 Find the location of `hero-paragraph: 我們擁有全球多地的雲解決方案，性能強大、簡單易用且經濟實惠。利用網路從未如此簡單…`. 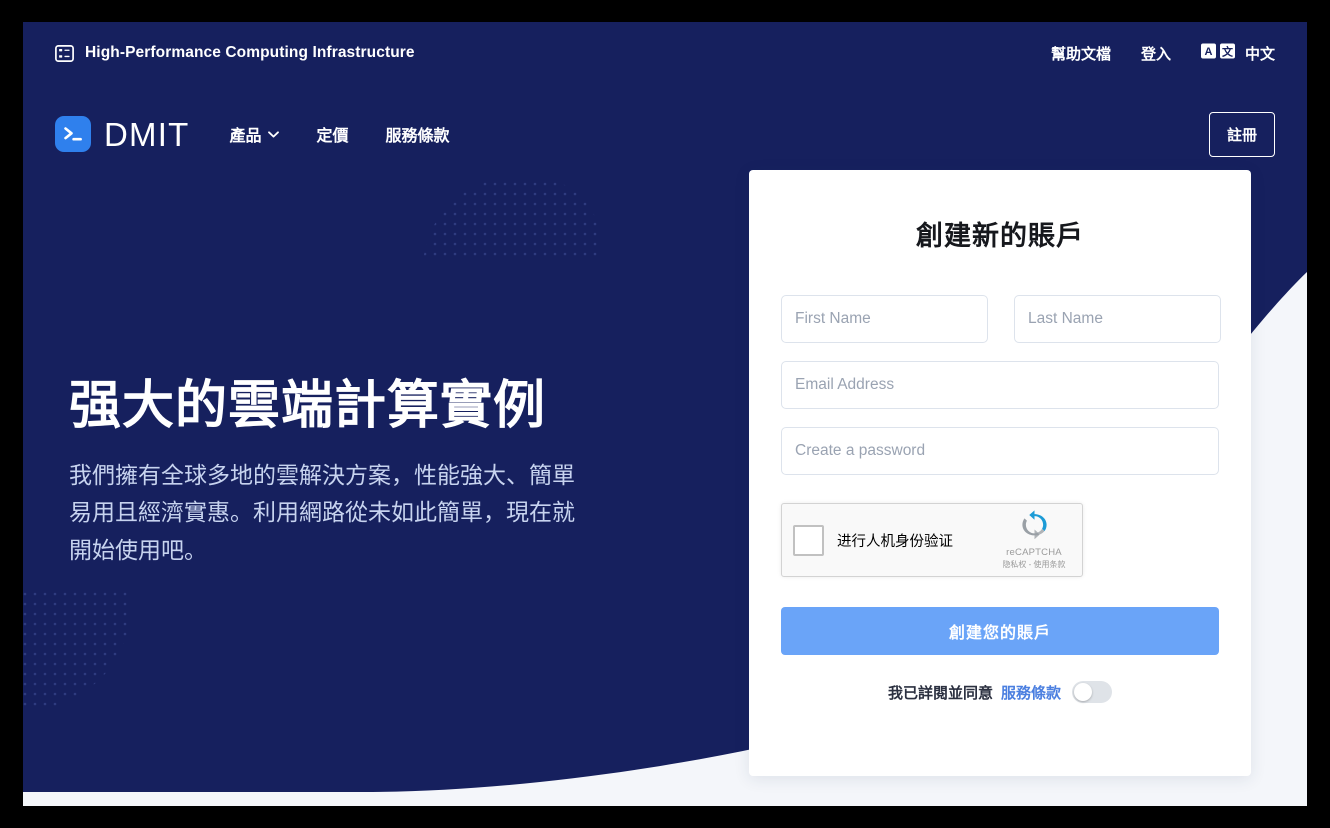

hero-paragraph: 我們擁有全球多地的雲解決方案，性能強大、簡單易用且經濟實惠。利用網路從未如此簡單… is located at coordinates (322, 512).